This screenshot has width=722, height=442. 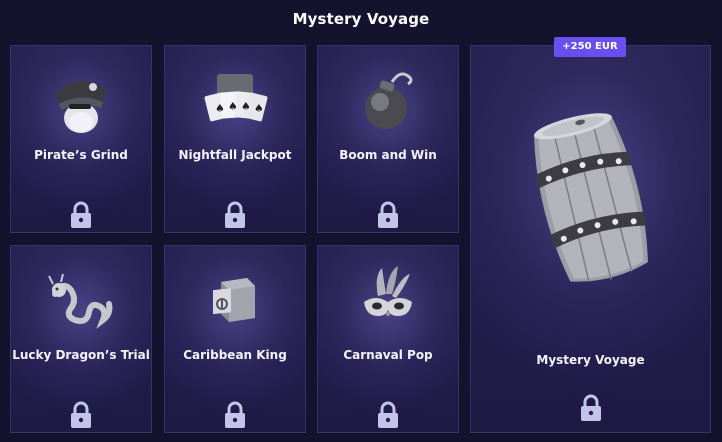 I want to click on safe-icon, so click(x=235, y=301).